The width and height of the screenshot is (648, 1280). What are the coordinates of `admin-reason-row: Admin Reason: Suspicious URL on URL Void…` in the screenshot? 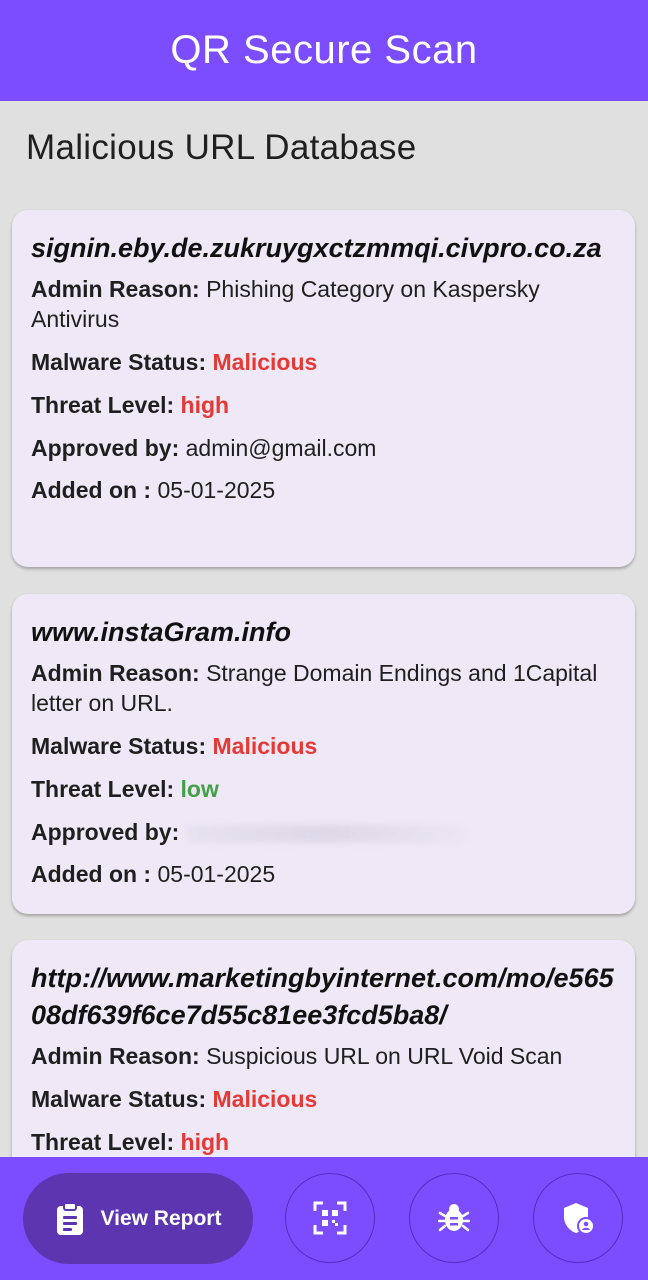 It's located at (323, 1056).